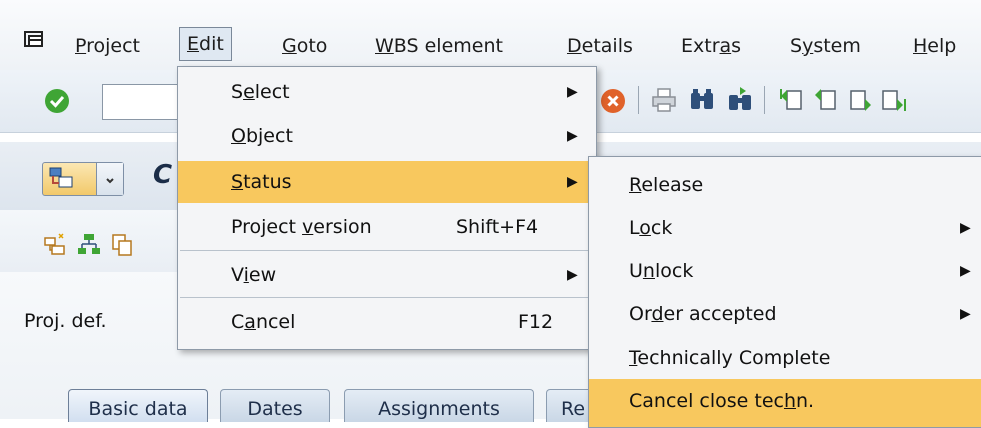  What do you see at coordinates (613, 101) in the screenshot?
I see `cancel-icon` at bounding box center [613, 101].